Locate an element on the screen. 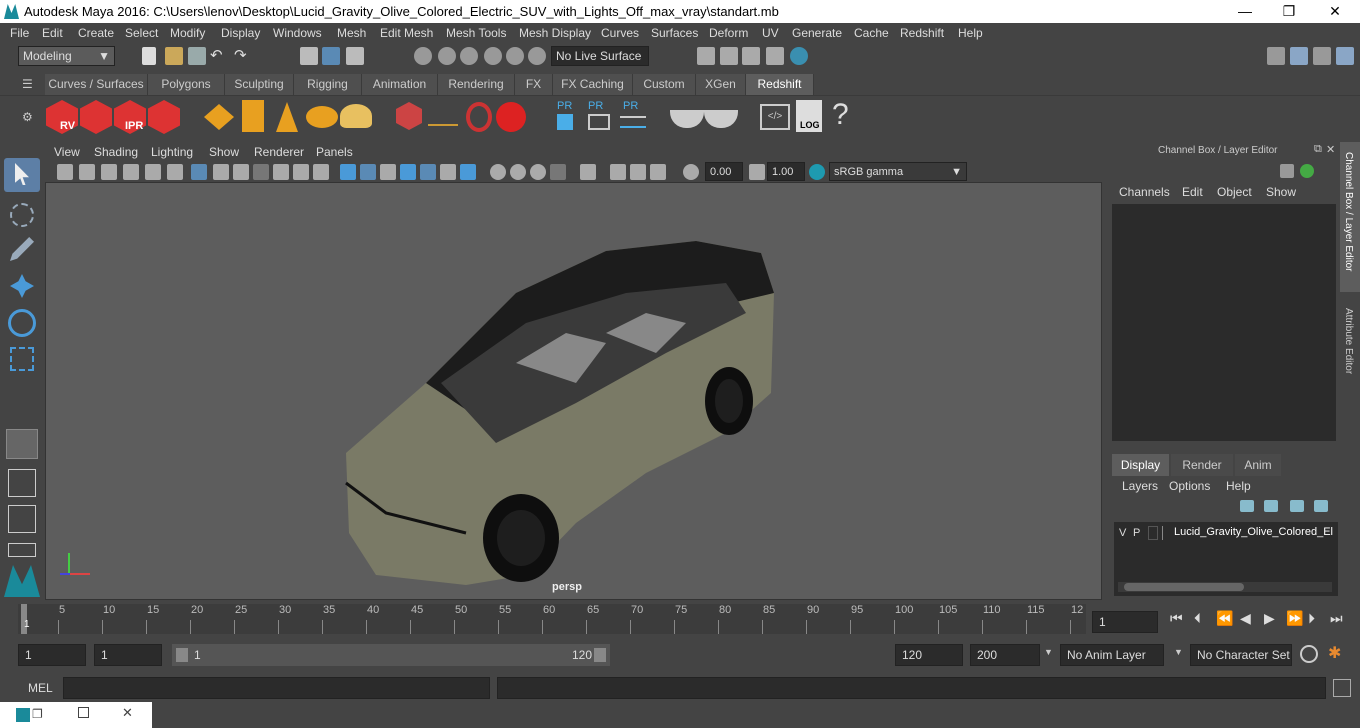 This screenshot has width=1360, height=728. snap-vertex-icon is located at coordinates (537, 56).